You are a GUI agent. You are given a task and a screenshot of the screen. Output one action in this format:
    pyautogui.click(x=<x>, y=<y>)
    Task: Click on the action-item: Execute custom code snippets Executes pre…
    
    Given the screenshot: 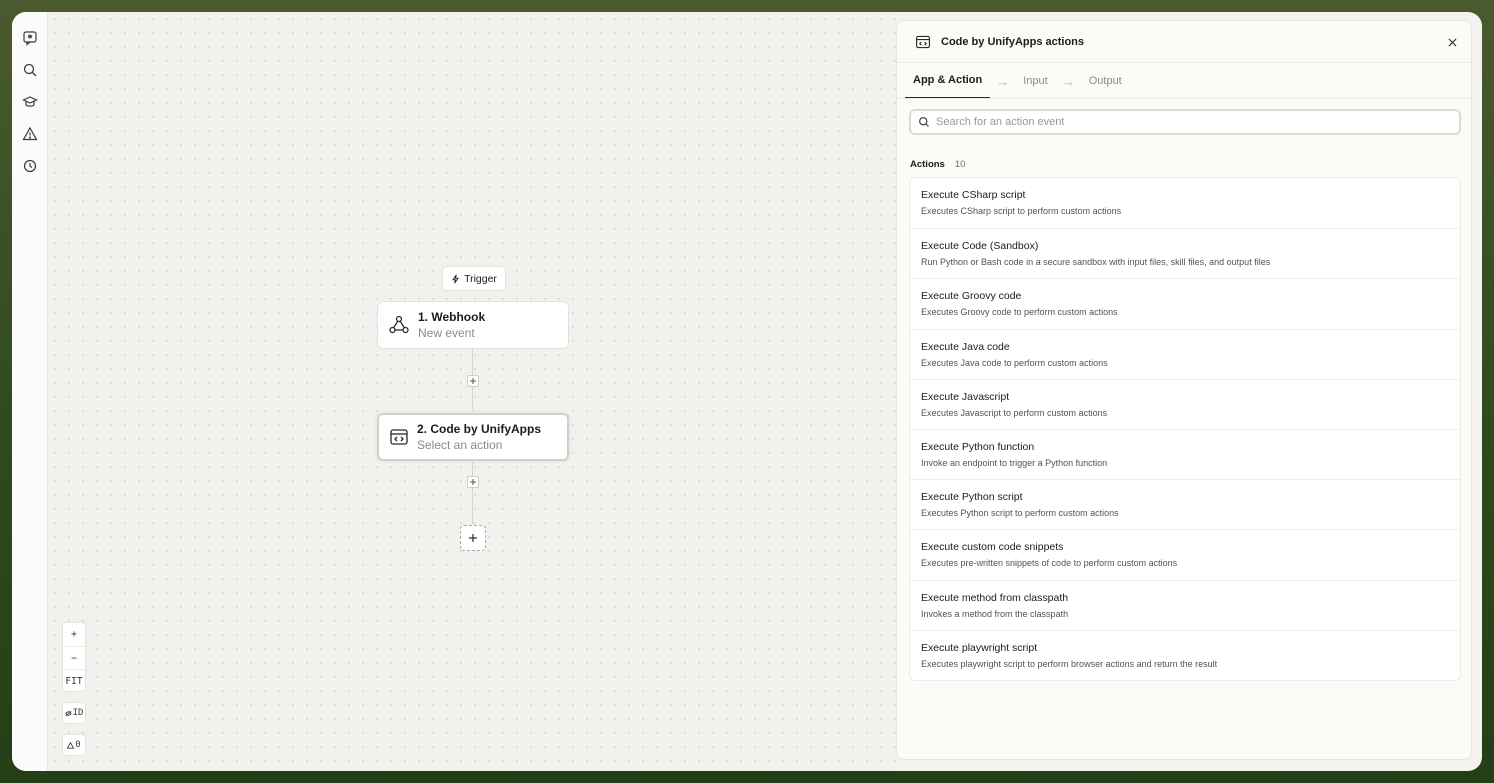 What is the action you would take?
    pyautogui.click(x=1185, y=554)
    